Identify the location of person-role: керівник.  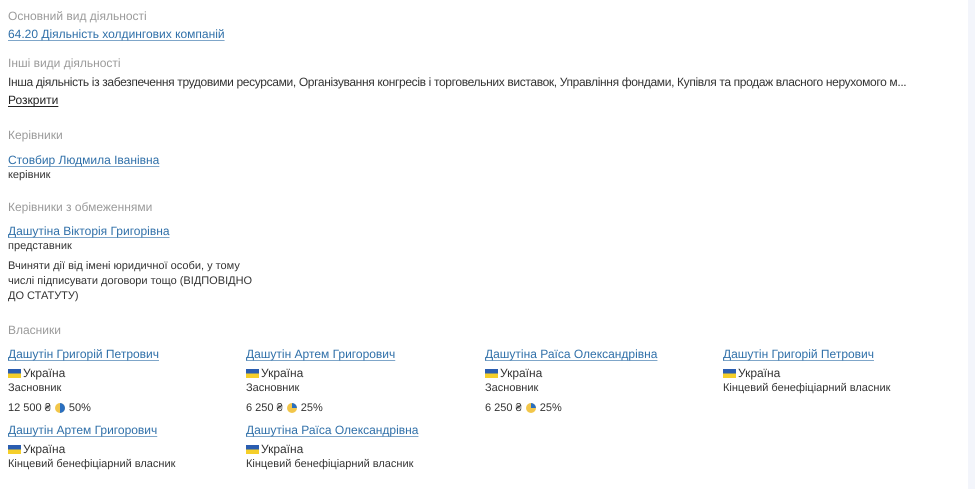
(30, 175).